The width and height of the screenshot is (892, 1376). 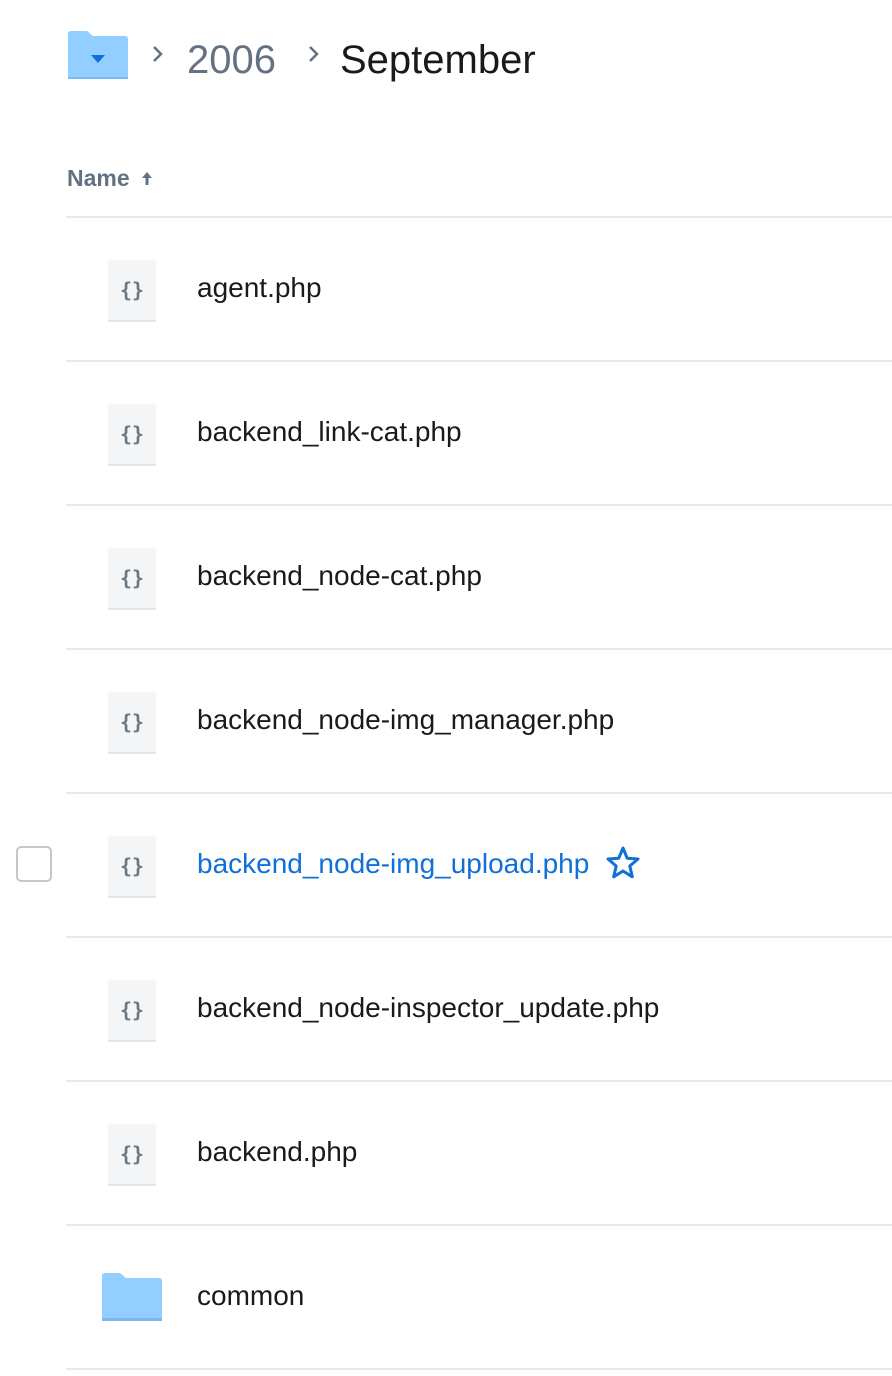 I want to click on file-row: {} backend_link-cat.php, so click(x=479, y=433).